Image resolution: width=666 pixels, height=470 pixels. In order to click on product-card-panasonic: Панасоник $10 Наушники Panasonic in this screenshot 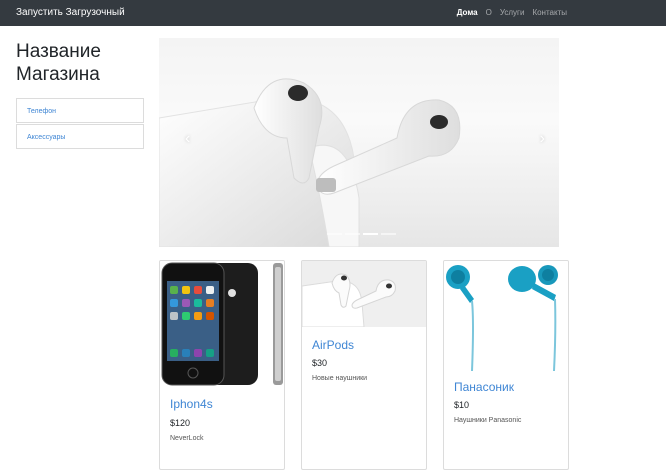, I will do `click(506, 365)`.